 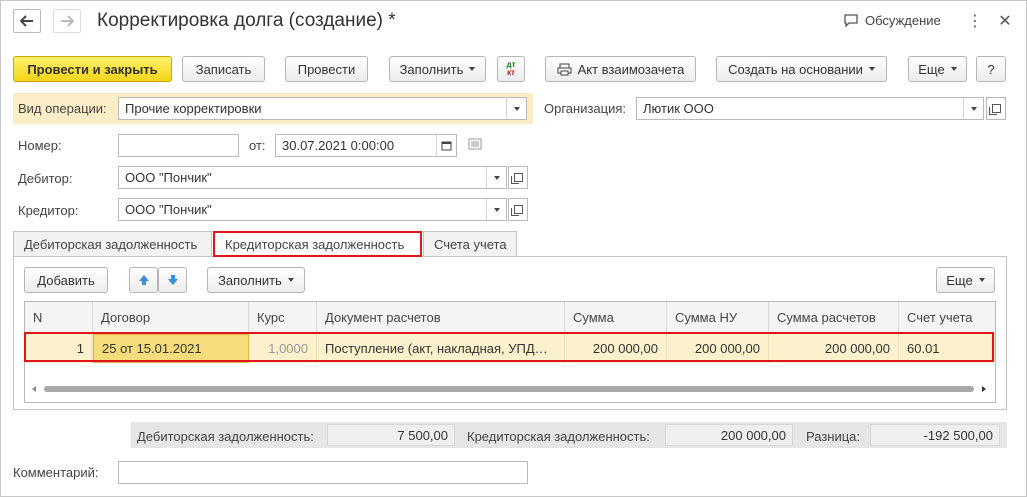 What do you see at coordinates (250, 280) in the screenshot?
I see `table-fill-label: Заполнить` at bounding box center [250, 280].